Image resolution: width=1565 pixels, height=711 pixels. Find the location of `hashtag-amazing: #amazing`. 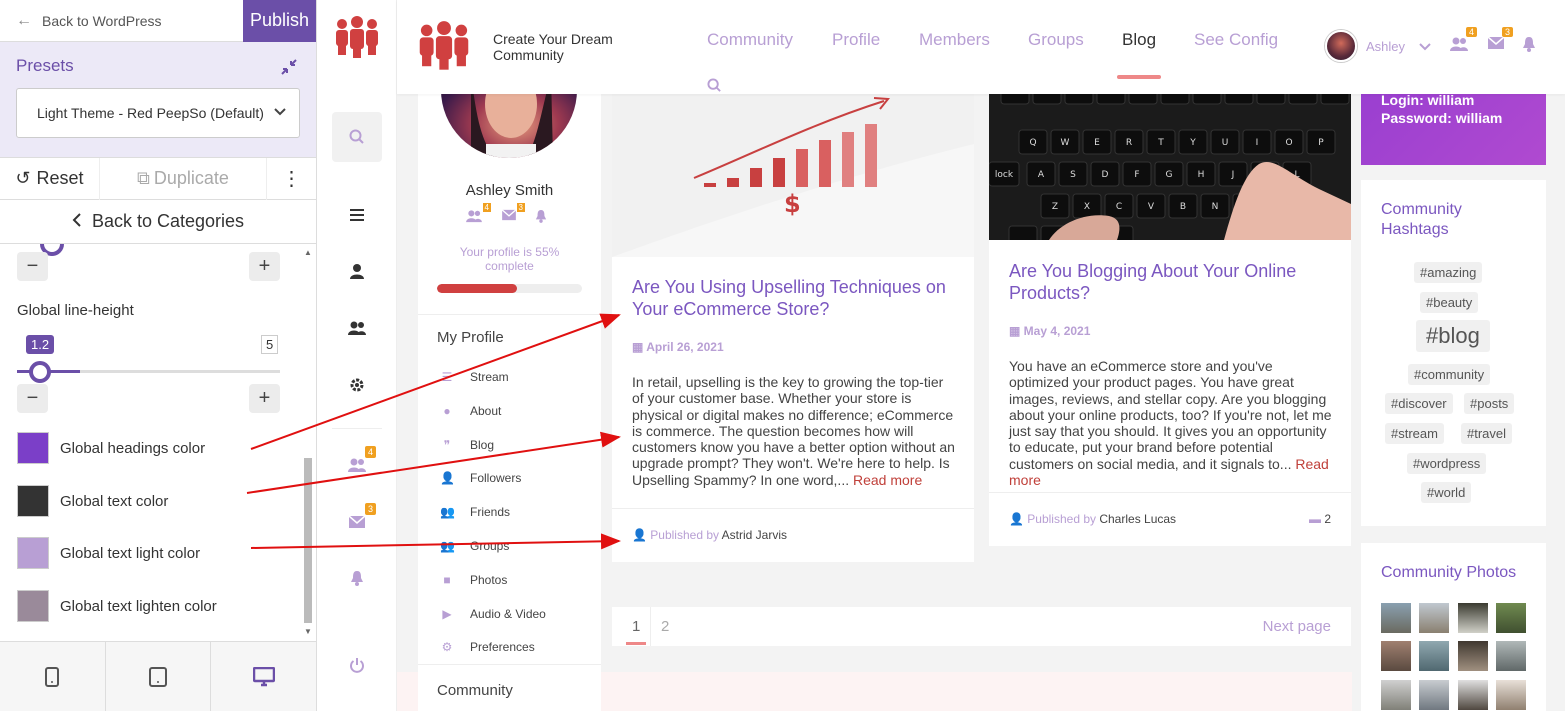

hashtag-amazing: #amazing is located at coordinates (1448, 272).